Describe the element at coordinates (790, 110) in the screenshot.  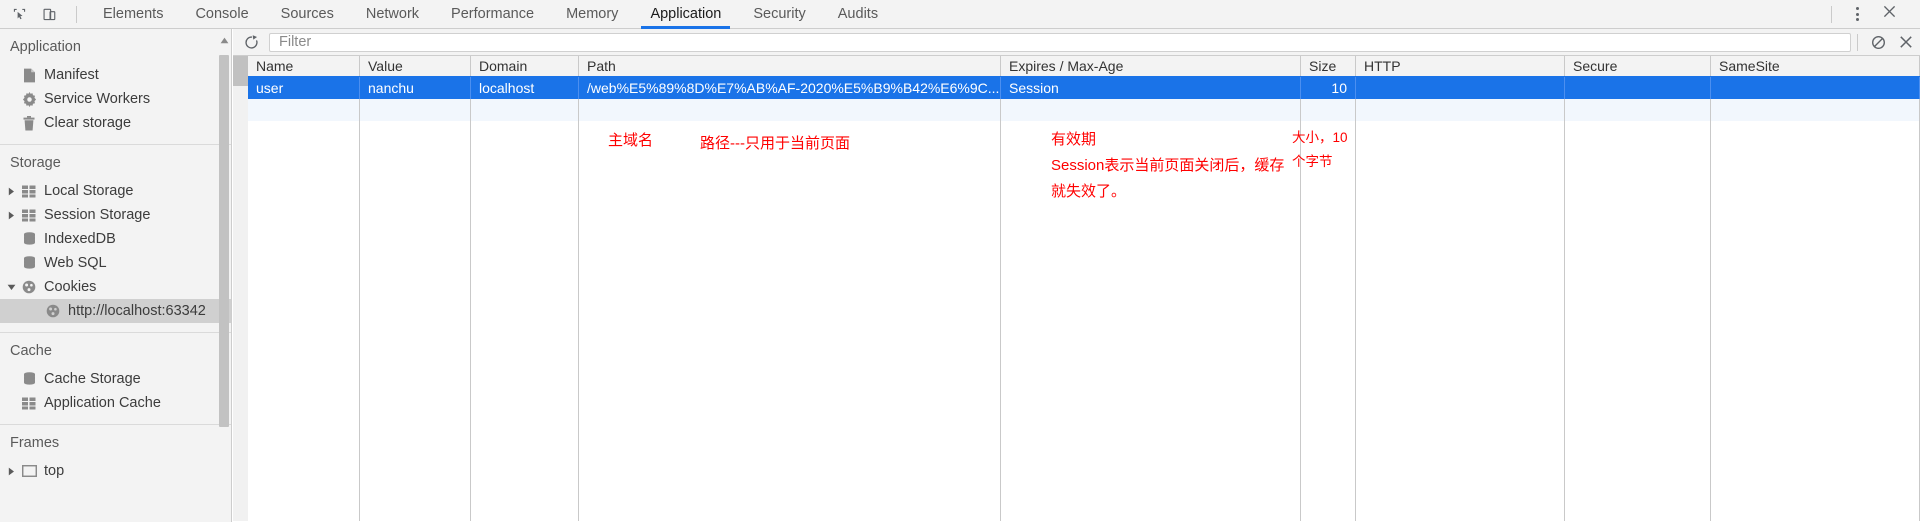
I see `cell-path` at that location.